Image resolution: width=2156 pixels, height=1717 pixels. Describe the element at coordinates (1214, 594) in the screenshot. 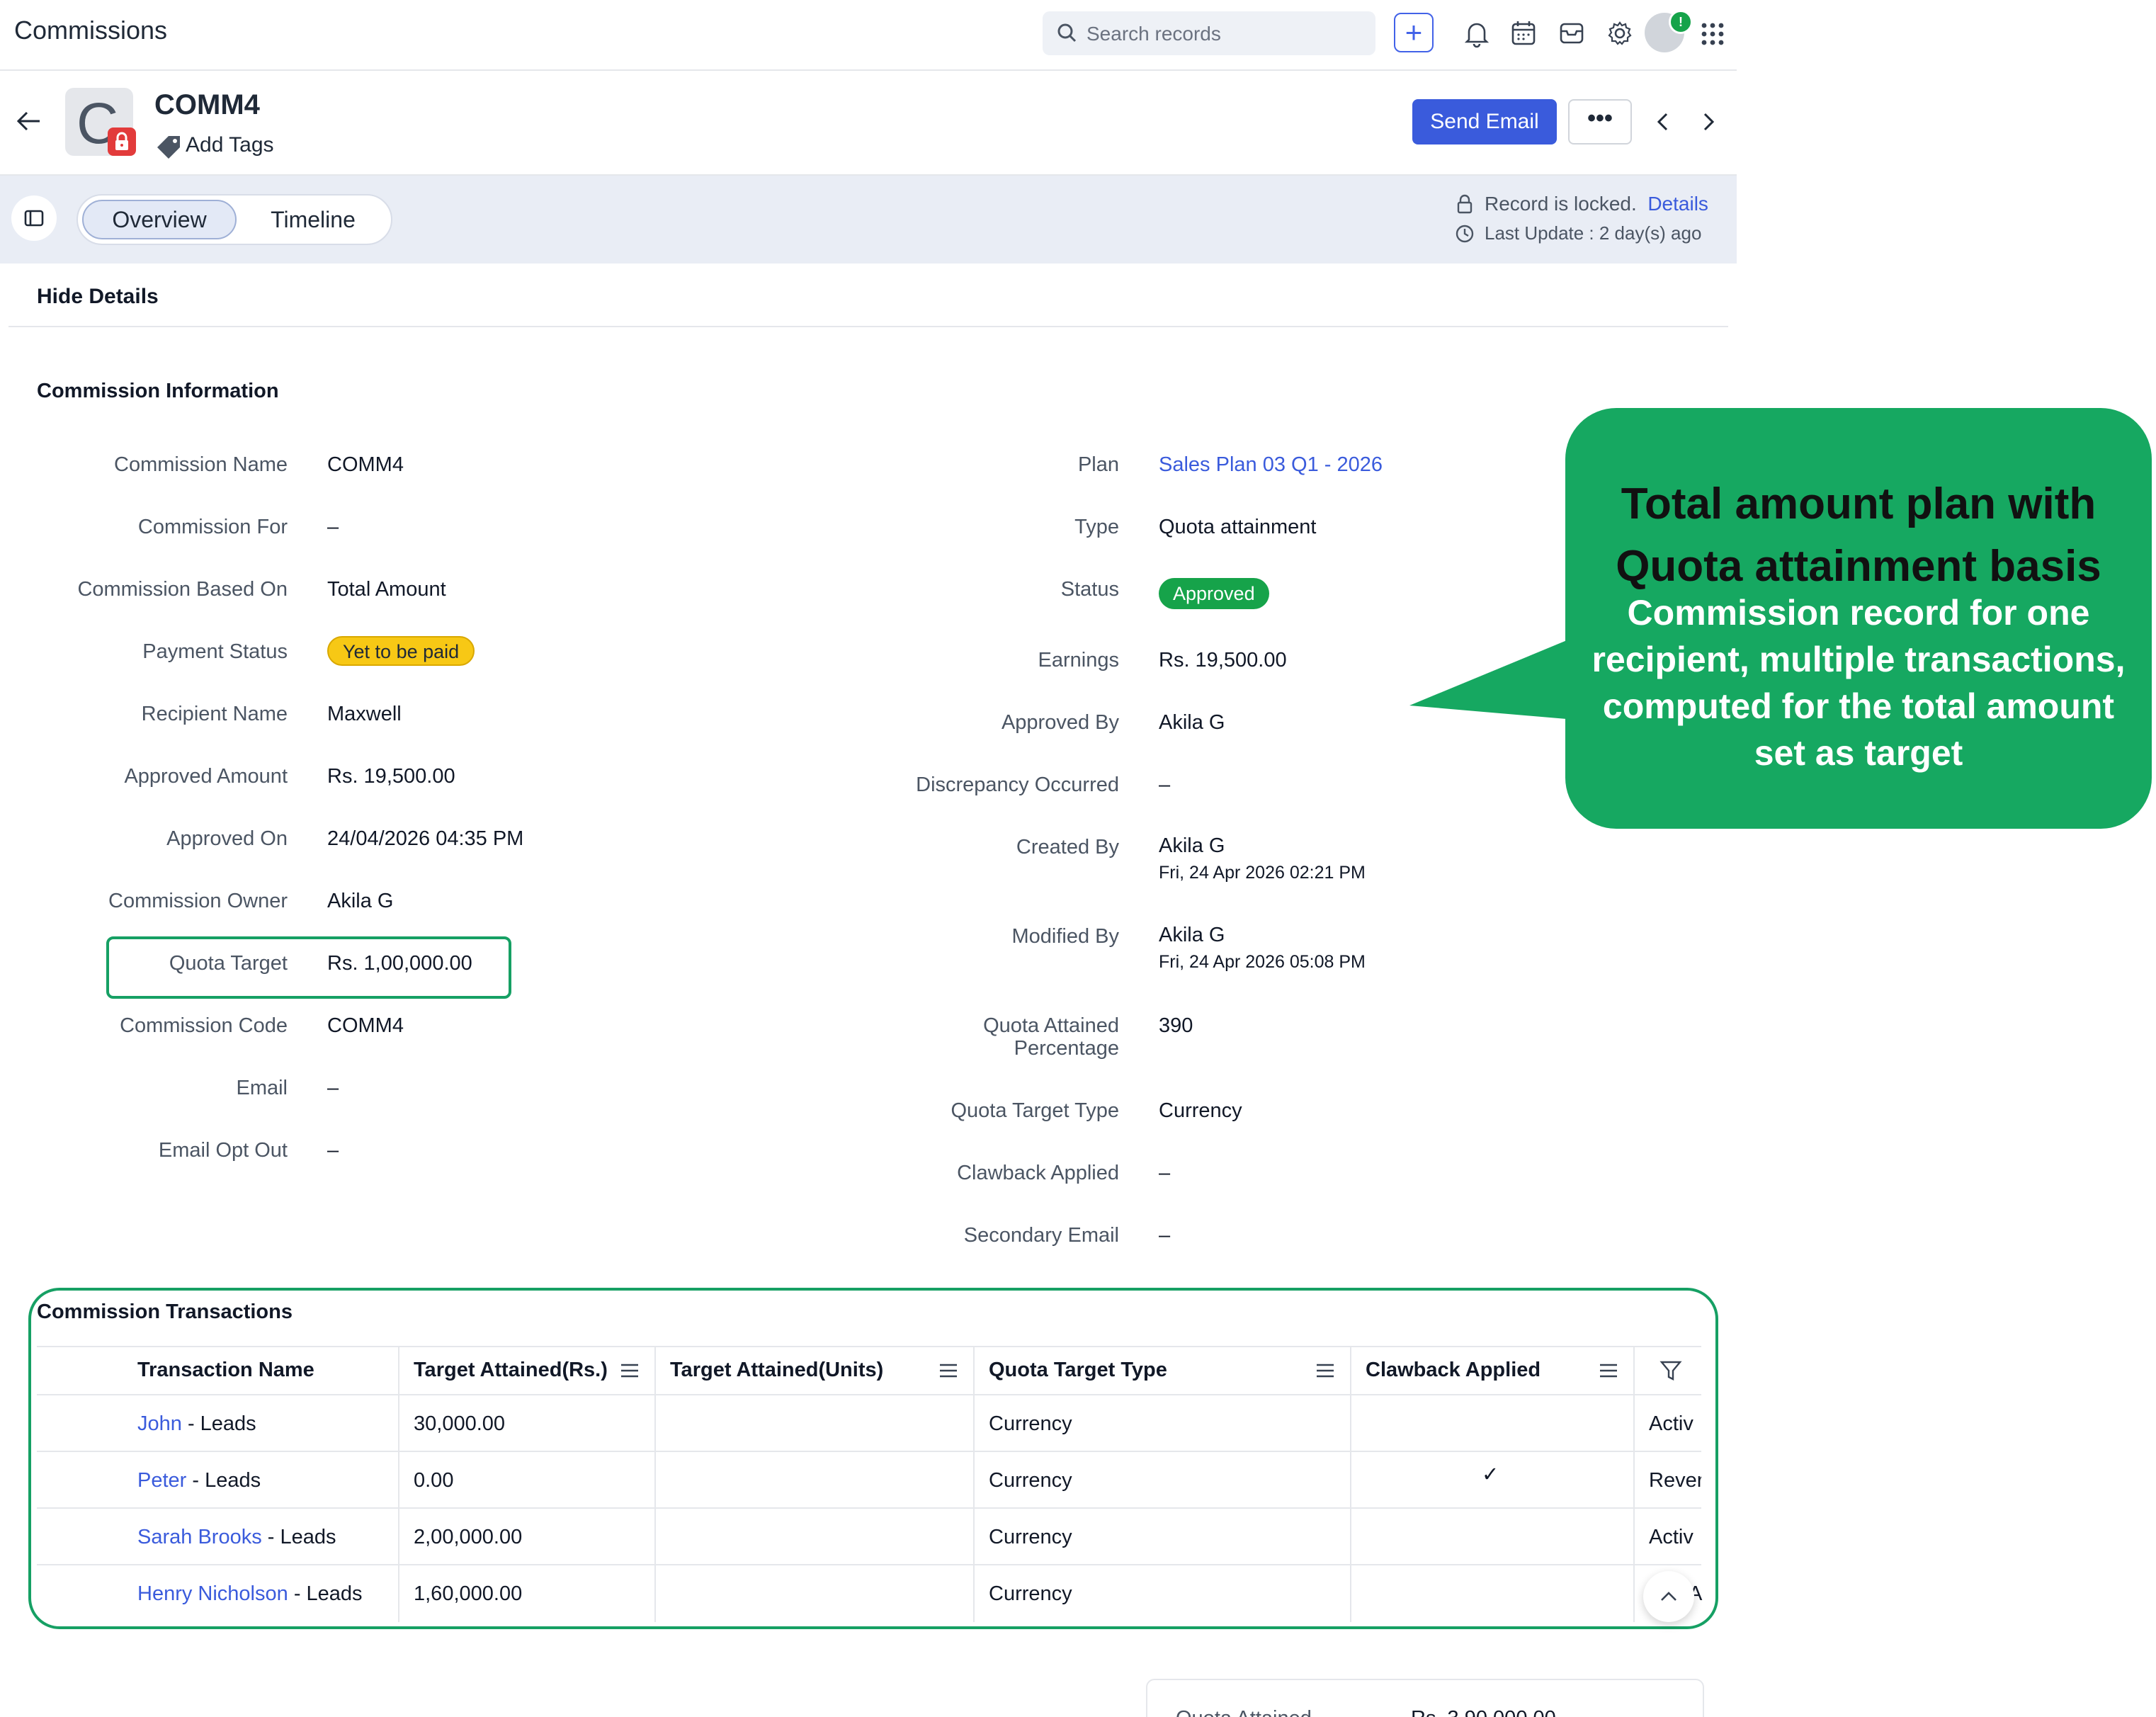

I see `status-badge: Approved` at that location.